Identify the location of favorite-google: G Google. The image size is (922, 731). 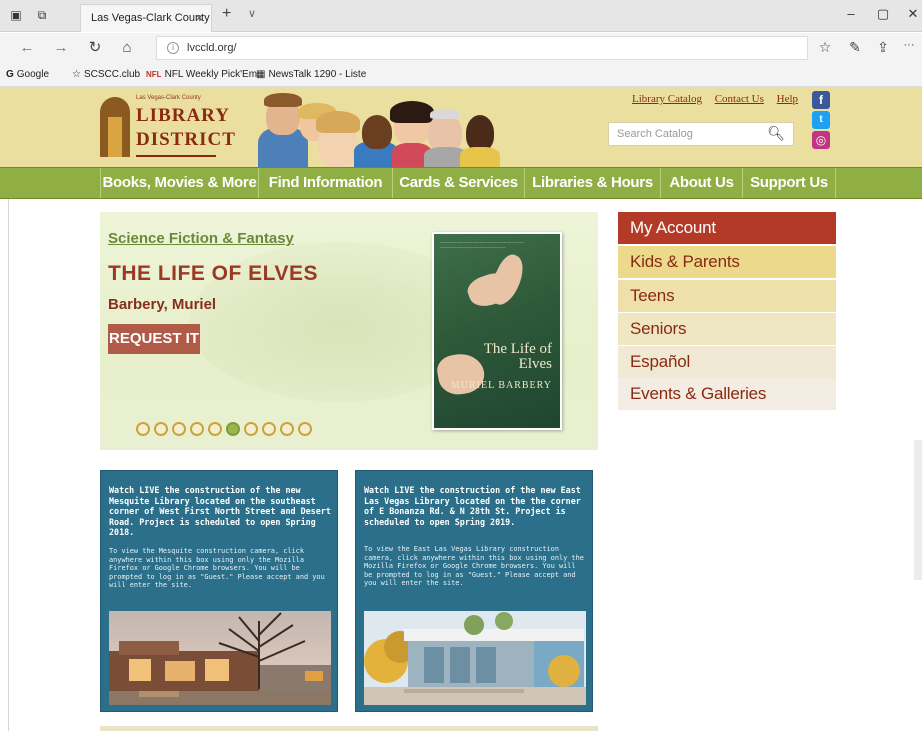
(27, 74).